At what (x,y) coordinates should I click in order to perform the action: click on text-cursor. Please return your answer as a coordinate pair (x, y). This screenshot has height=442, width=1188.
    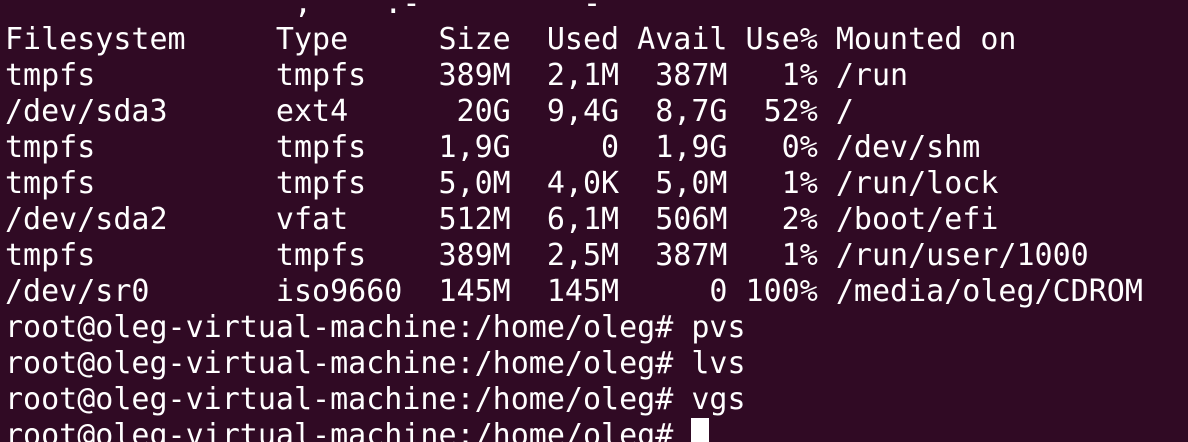
    Looking at the image, I should click on (700, 430).